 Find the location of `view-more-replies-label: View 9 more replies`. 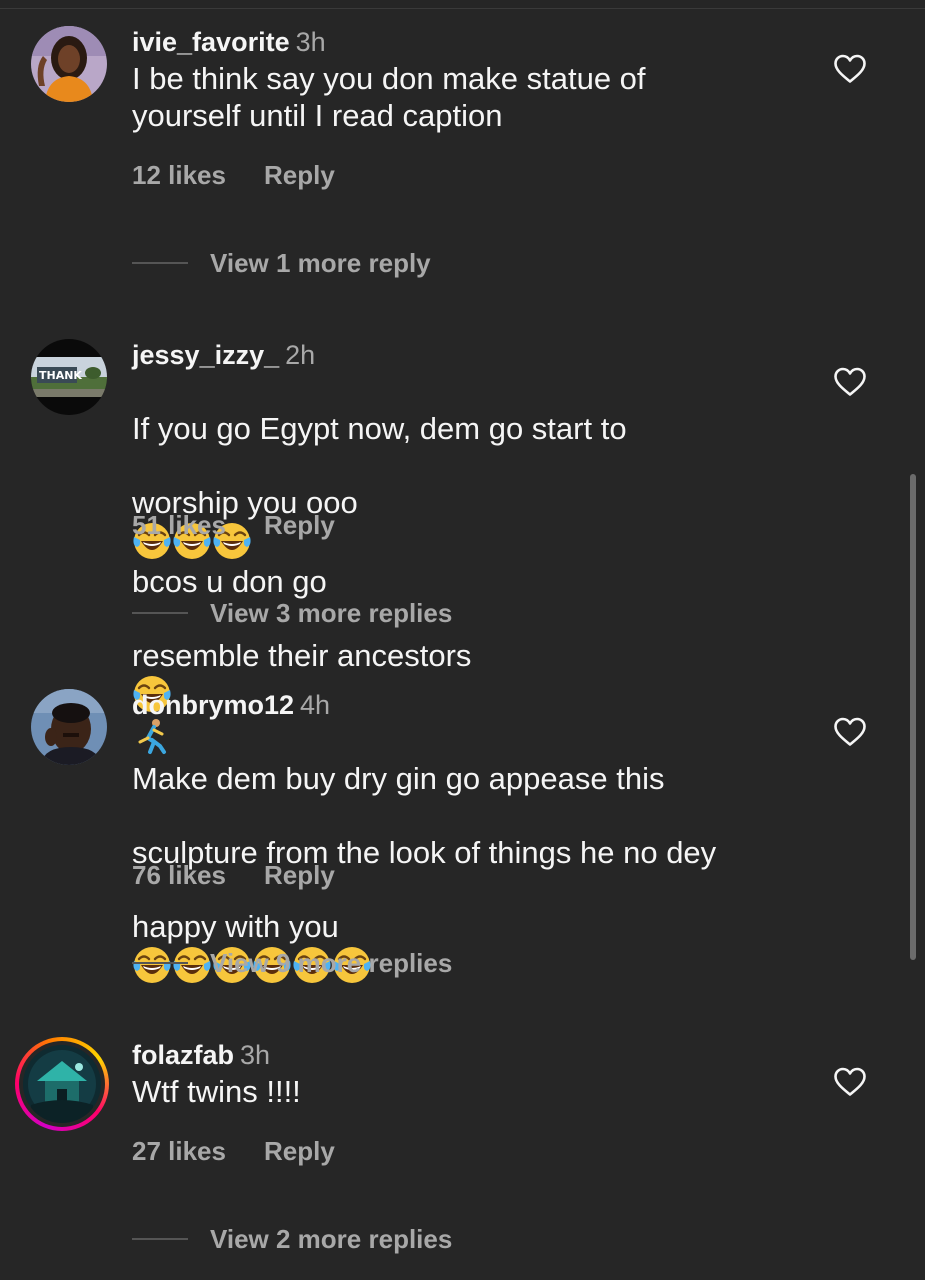

view-more-replies-label: View 9 more replies is located at coordinates (331, 963).